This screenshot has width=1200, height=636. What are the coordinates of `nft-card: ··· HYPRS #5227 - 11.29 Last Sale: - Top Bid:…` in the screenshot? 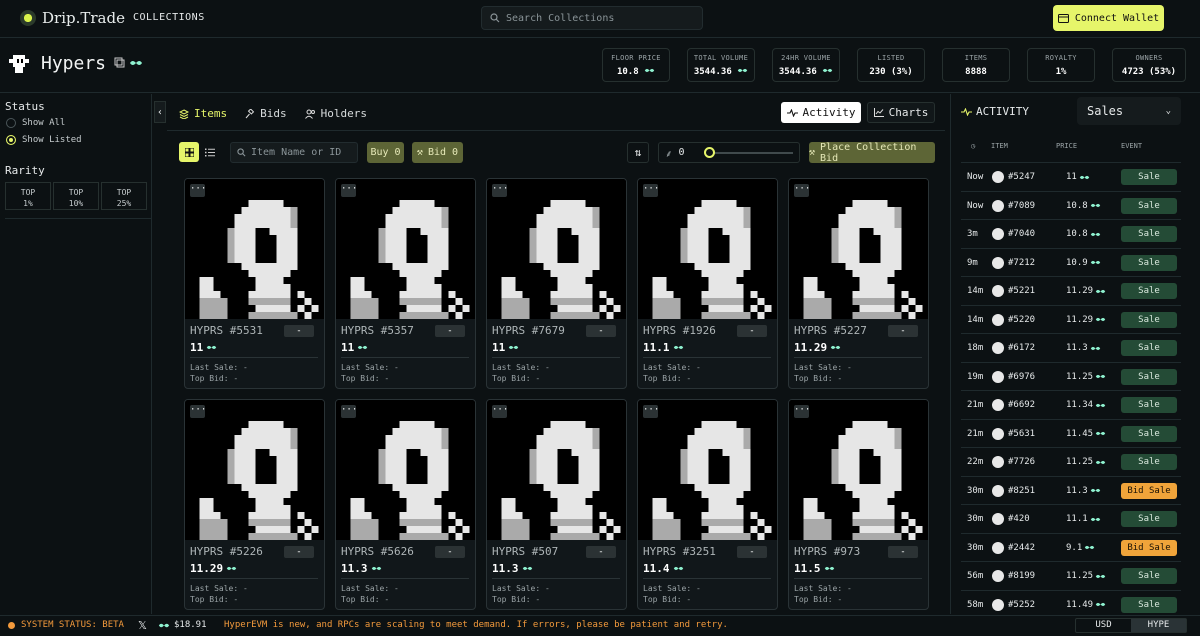 It's located at (858, 283).